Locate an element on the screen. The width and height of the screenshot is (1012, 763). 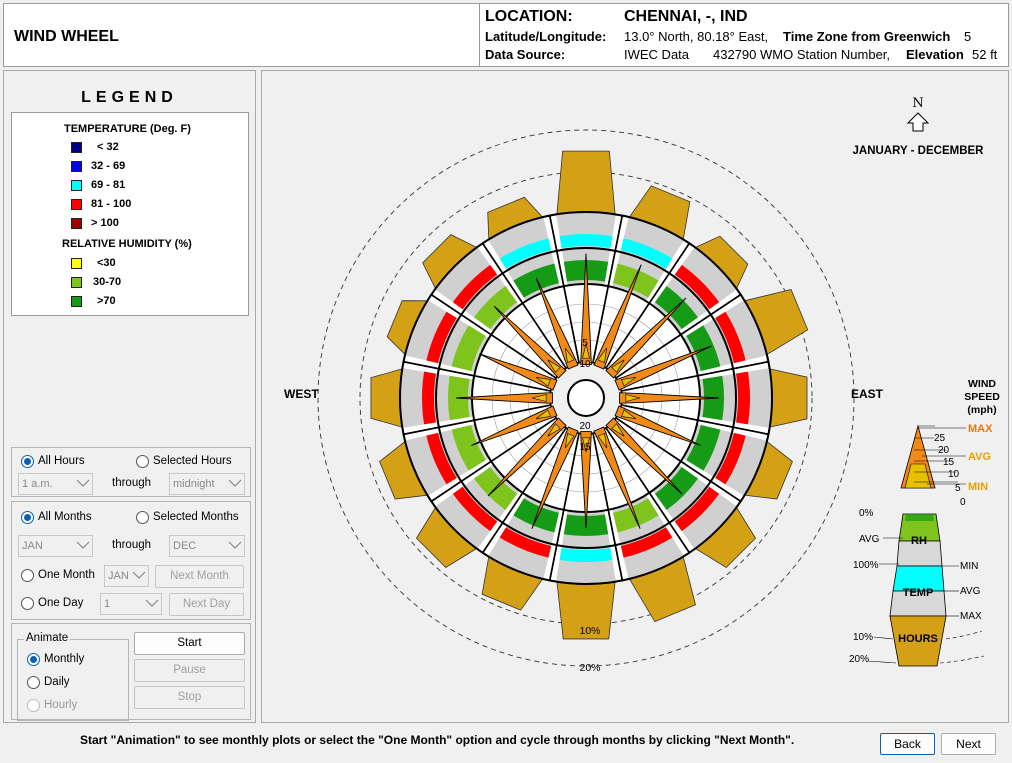
ring-label: 20 is located at coordinates (585, 426).